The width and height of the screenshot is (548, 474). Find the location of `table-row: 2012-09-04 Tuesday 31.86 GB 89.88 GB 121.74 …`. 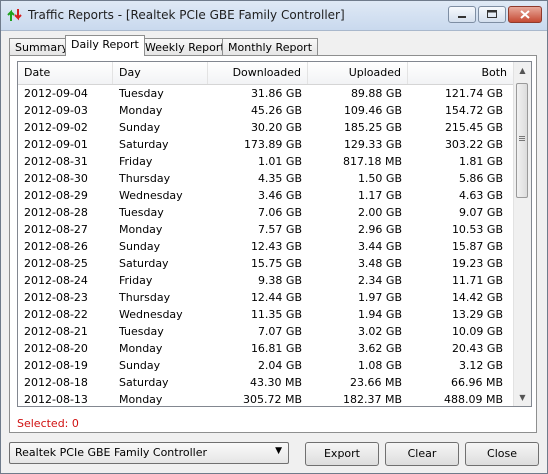

table-row: 2012-09-04 Tuesday 31.86 GB 89.88 GB 121.74 … is located at coordinates (266, 93).